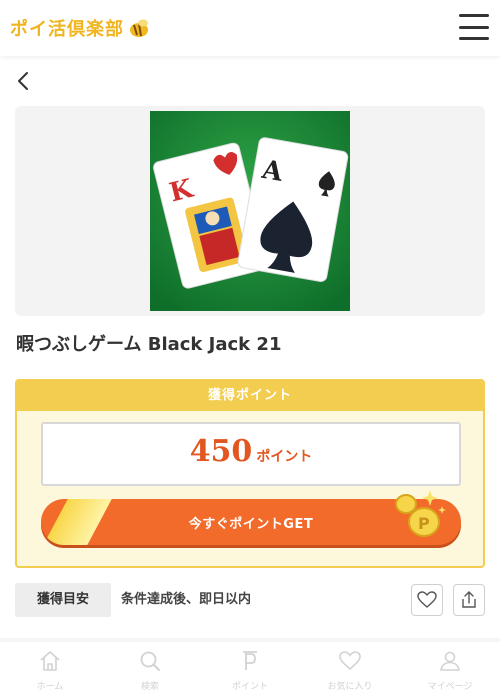 The height and width of the screenshot is (700, 500). I want to click on tab-favorites: お気に入り, so click(350, 671).